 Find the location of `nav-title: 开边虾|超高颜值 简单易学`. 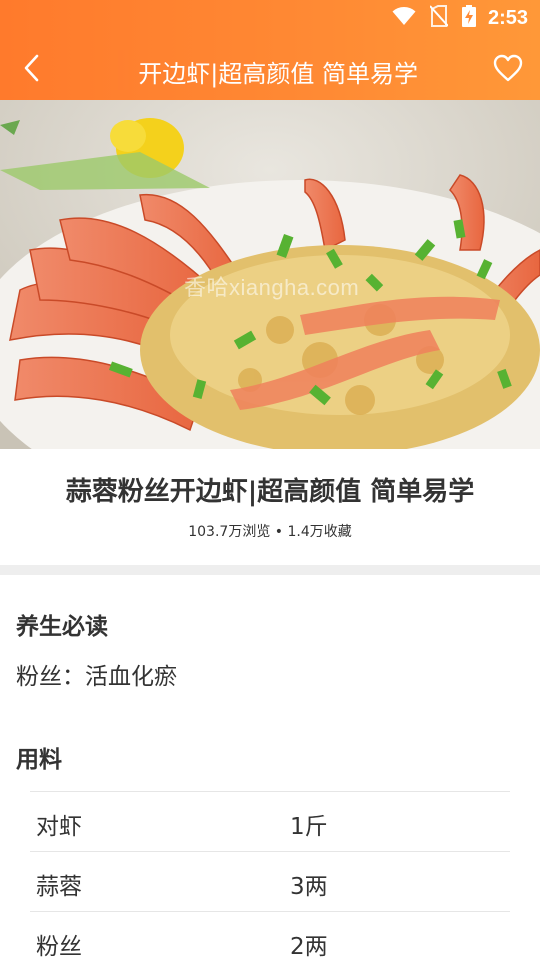

nav-title: 开边虾|超高颜值 简单易学 is located at coordinates (278, 74).